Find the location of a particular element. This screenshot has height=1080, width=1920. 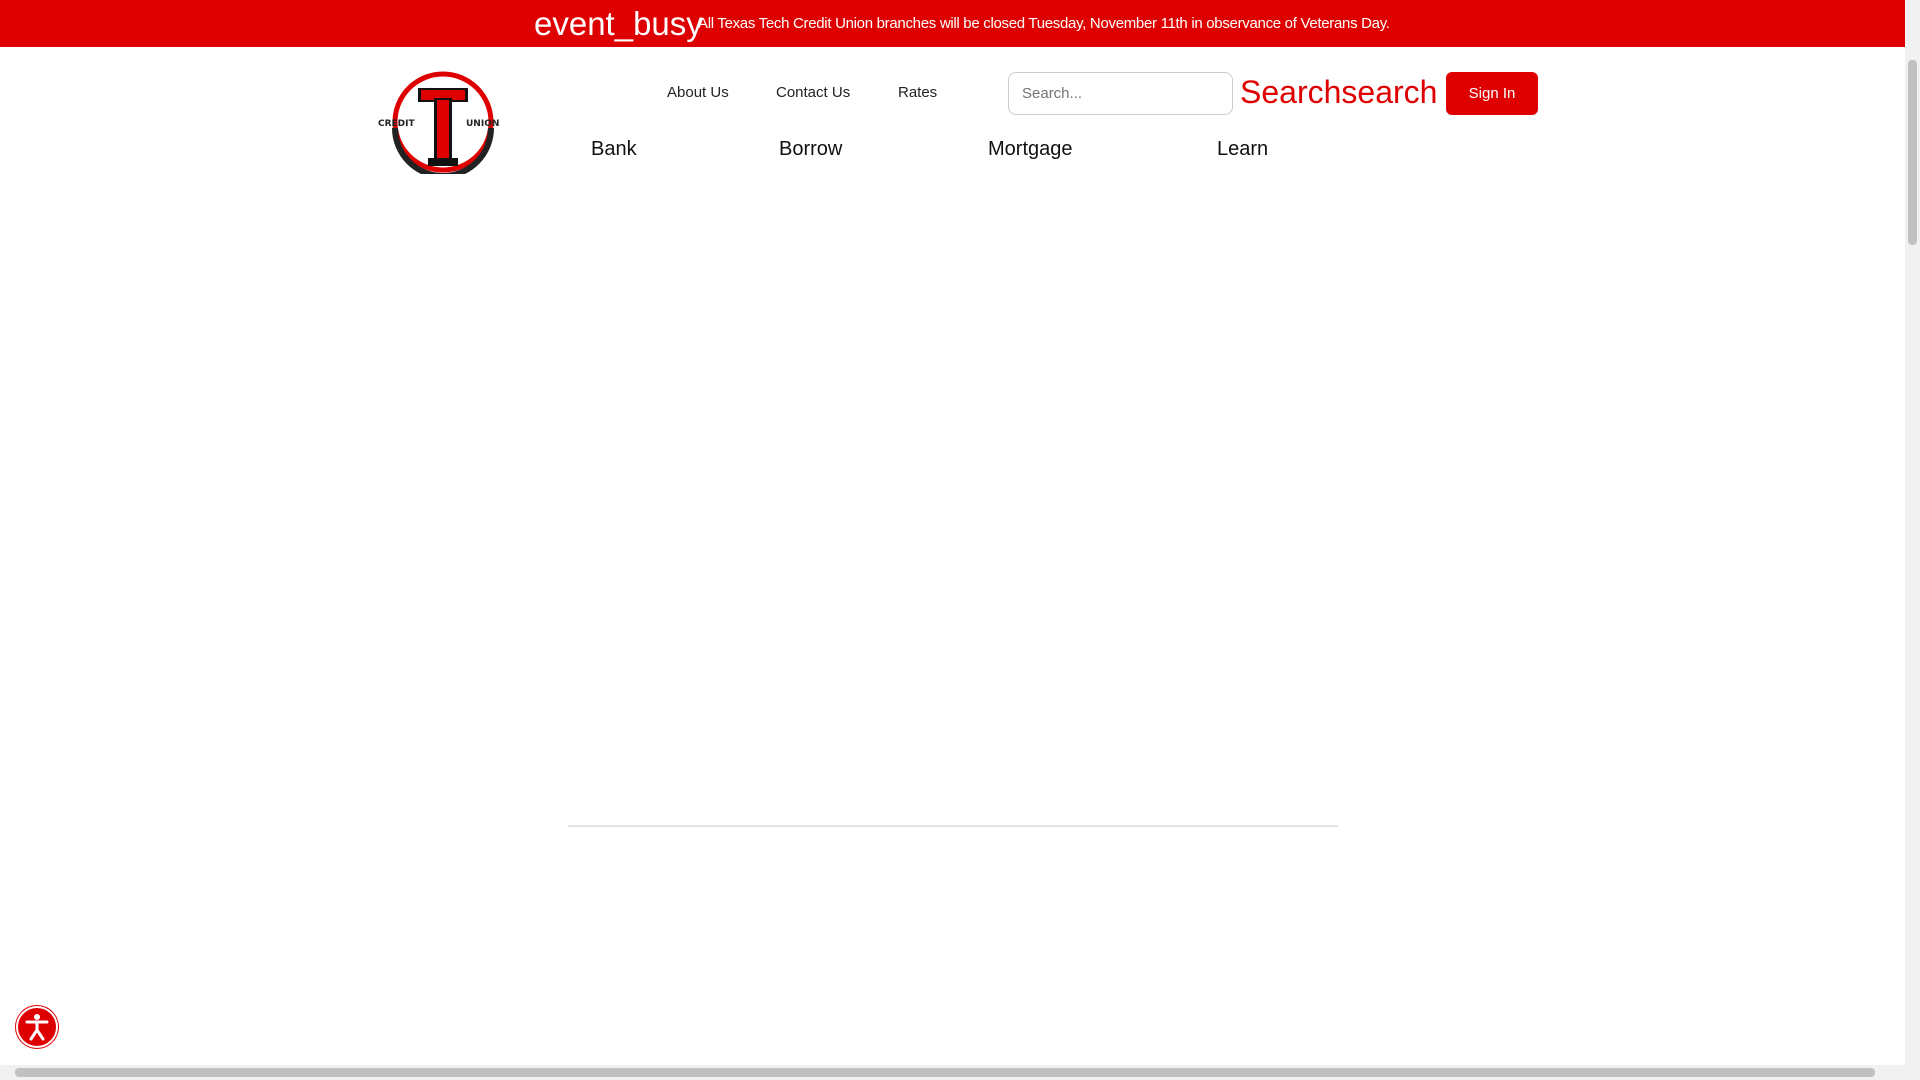

accessibility-icon is located at coordinates (37, 1027).